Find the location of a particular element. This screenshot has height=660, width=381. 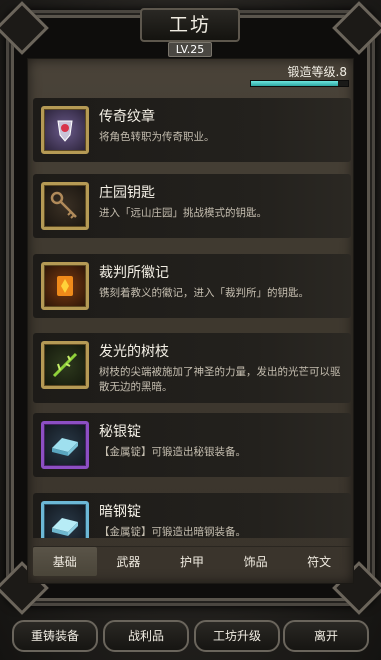

item-description: 【金属锭】可锻造出暗钢装备。 is located at coordinates (172, 532).